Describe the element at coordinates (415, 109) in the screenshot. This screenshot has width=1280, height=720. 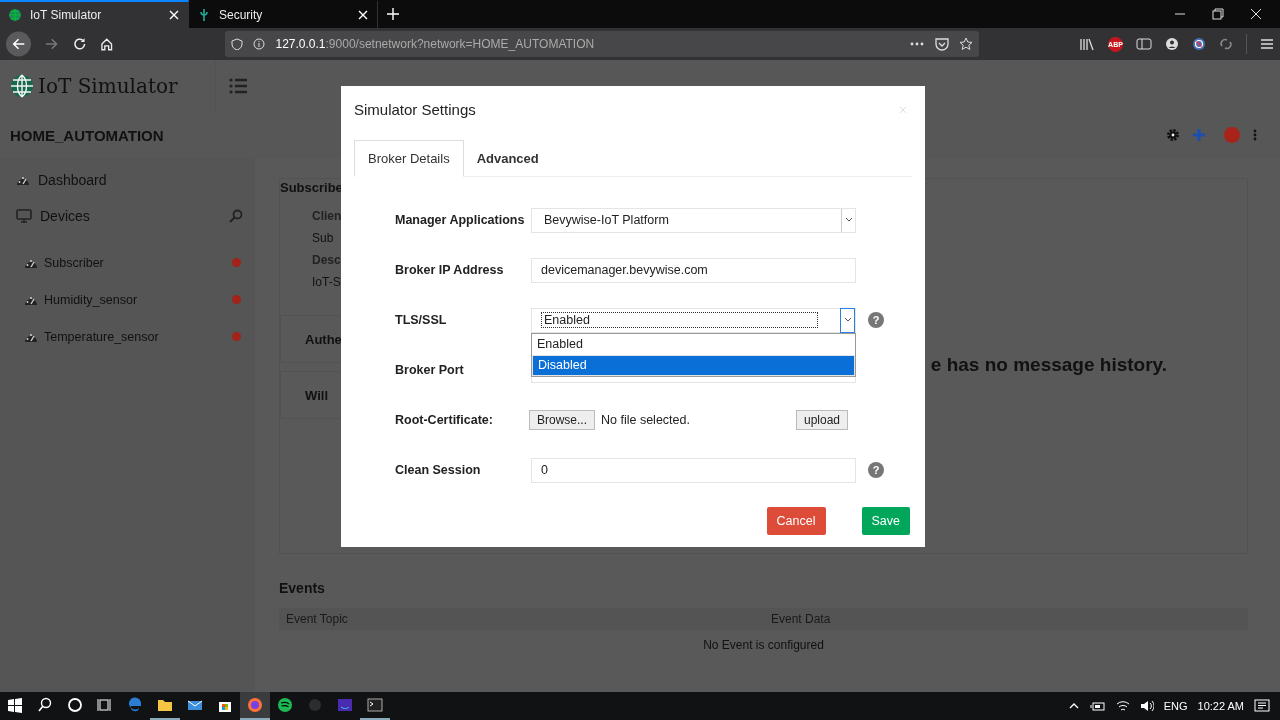
I see `dialog-title: Simulator Settings` at that location.